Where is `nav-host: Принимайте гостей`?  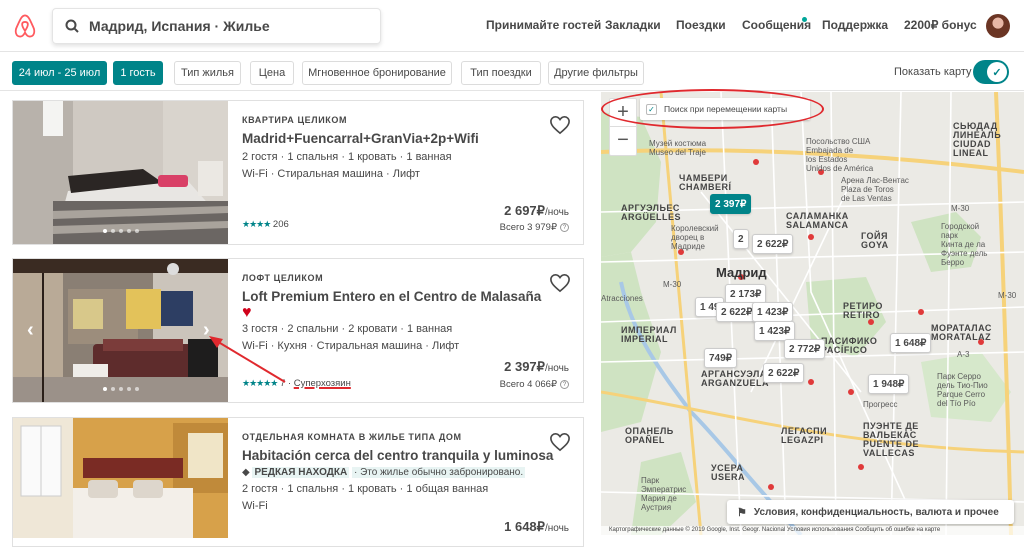
nav-host: Принимайте гостей is located at coordinates (543, 25).